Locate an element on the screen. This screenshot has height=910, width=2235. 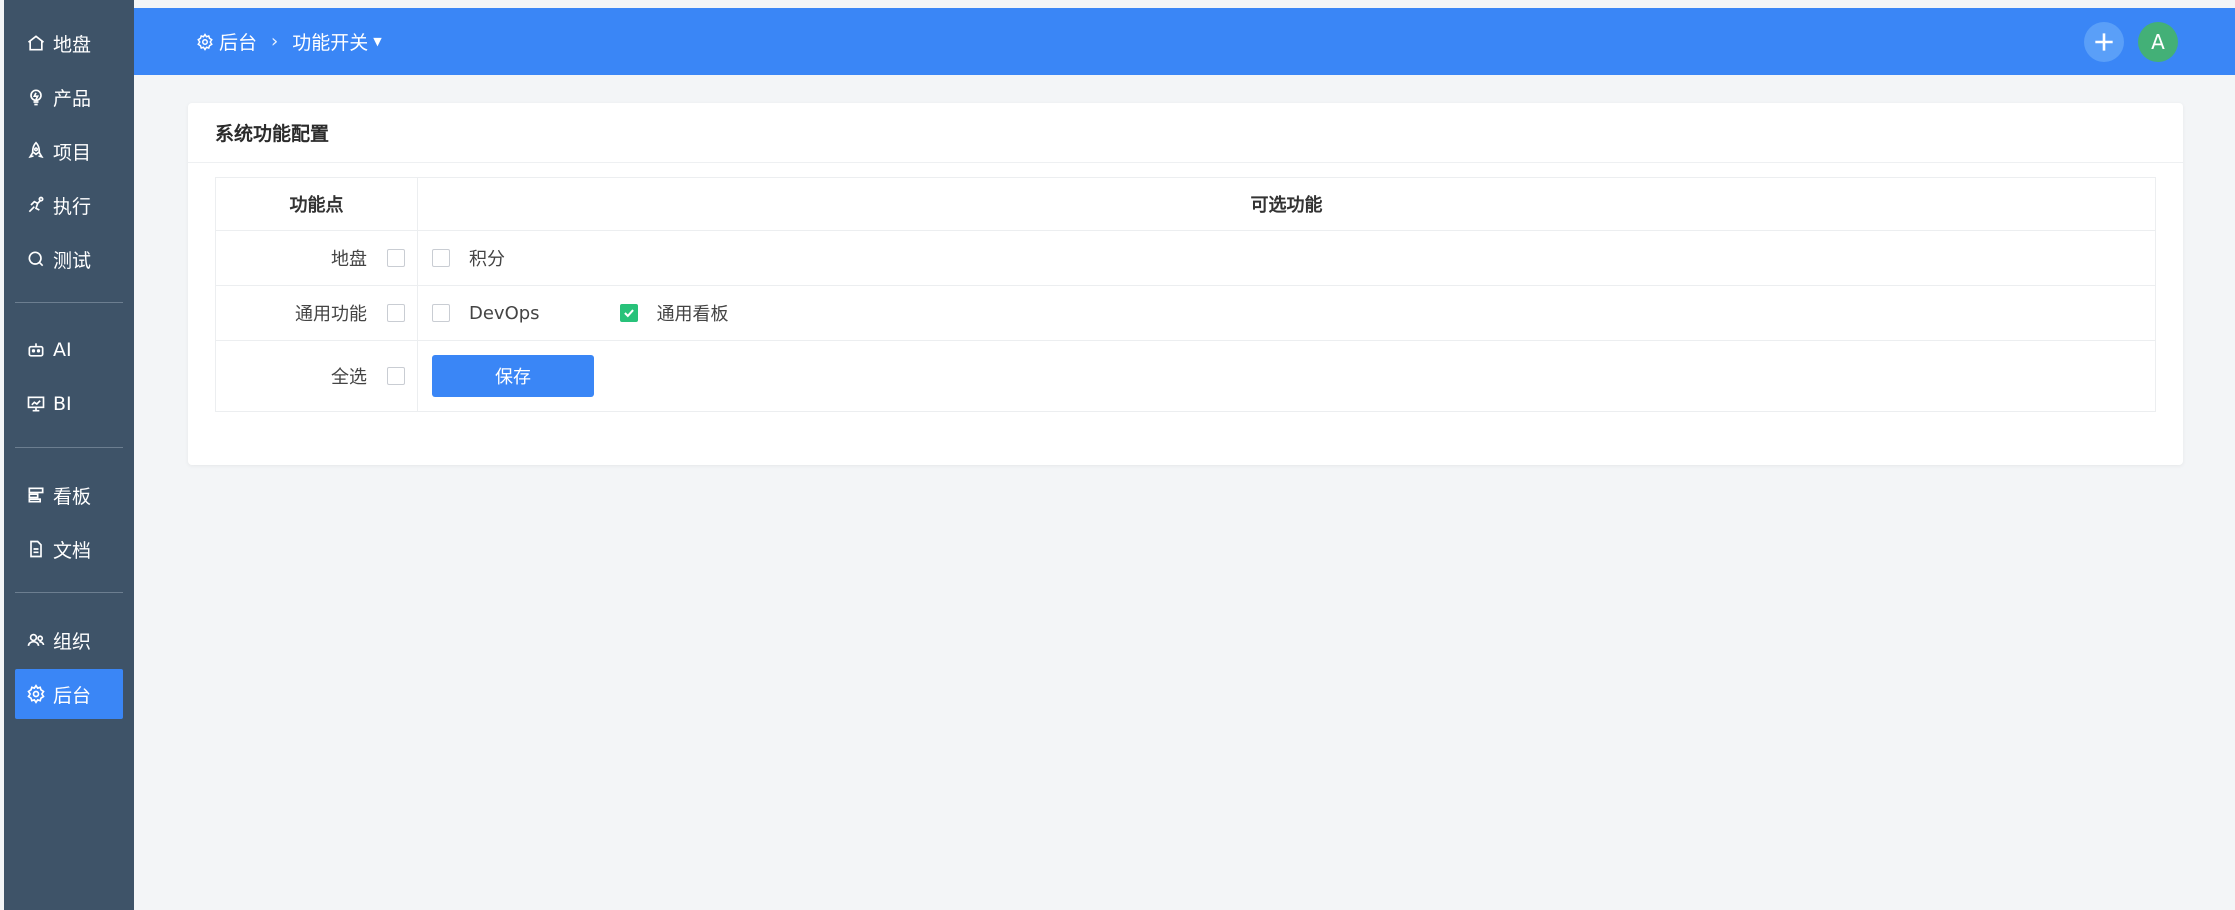
sidebar-item-project: 项目 is located at coordinates (69, 151).